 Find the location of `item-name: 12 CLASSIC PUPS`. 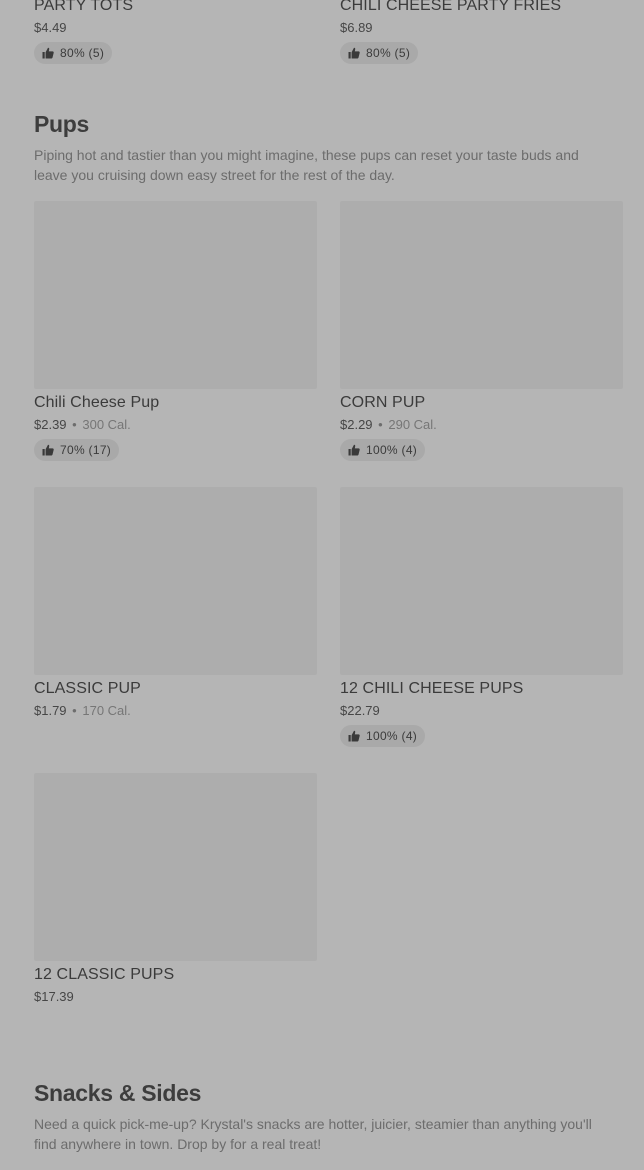

item-name: 12 CLASSIC PUPS is located at coordinates (104, 974).